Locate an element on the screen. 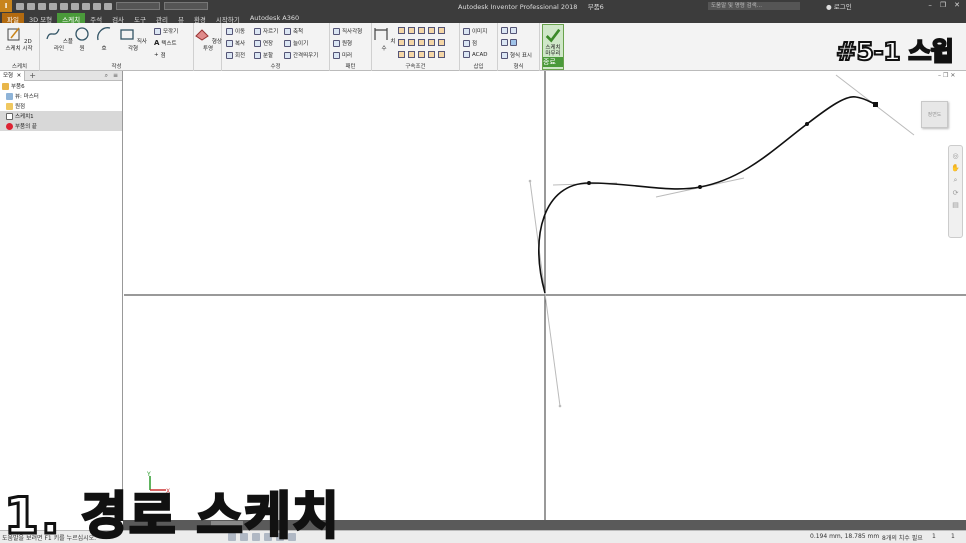 Image resolution: width=966 pixels, height=543 pixels. rectangular-pattern-button: 직사각형 is located at coordinates (347, 31).